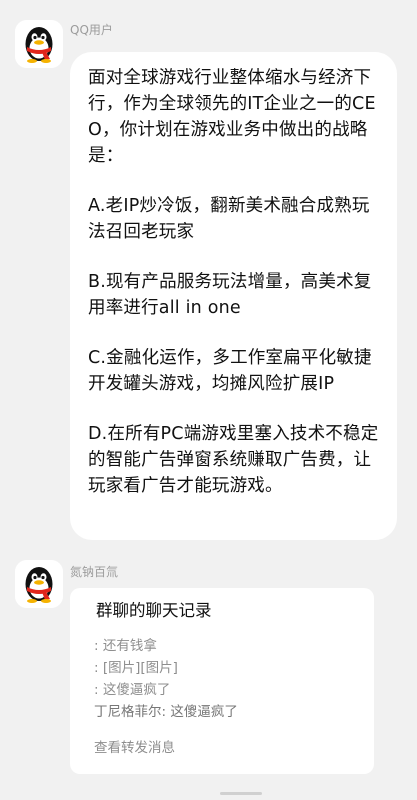 This screenshot has width=417, height=800. What do you see at coordinates (125, 646) in the screenshot?
I see `forward-preview-line: : 还有钱拿` at bounding box center [125, 646].